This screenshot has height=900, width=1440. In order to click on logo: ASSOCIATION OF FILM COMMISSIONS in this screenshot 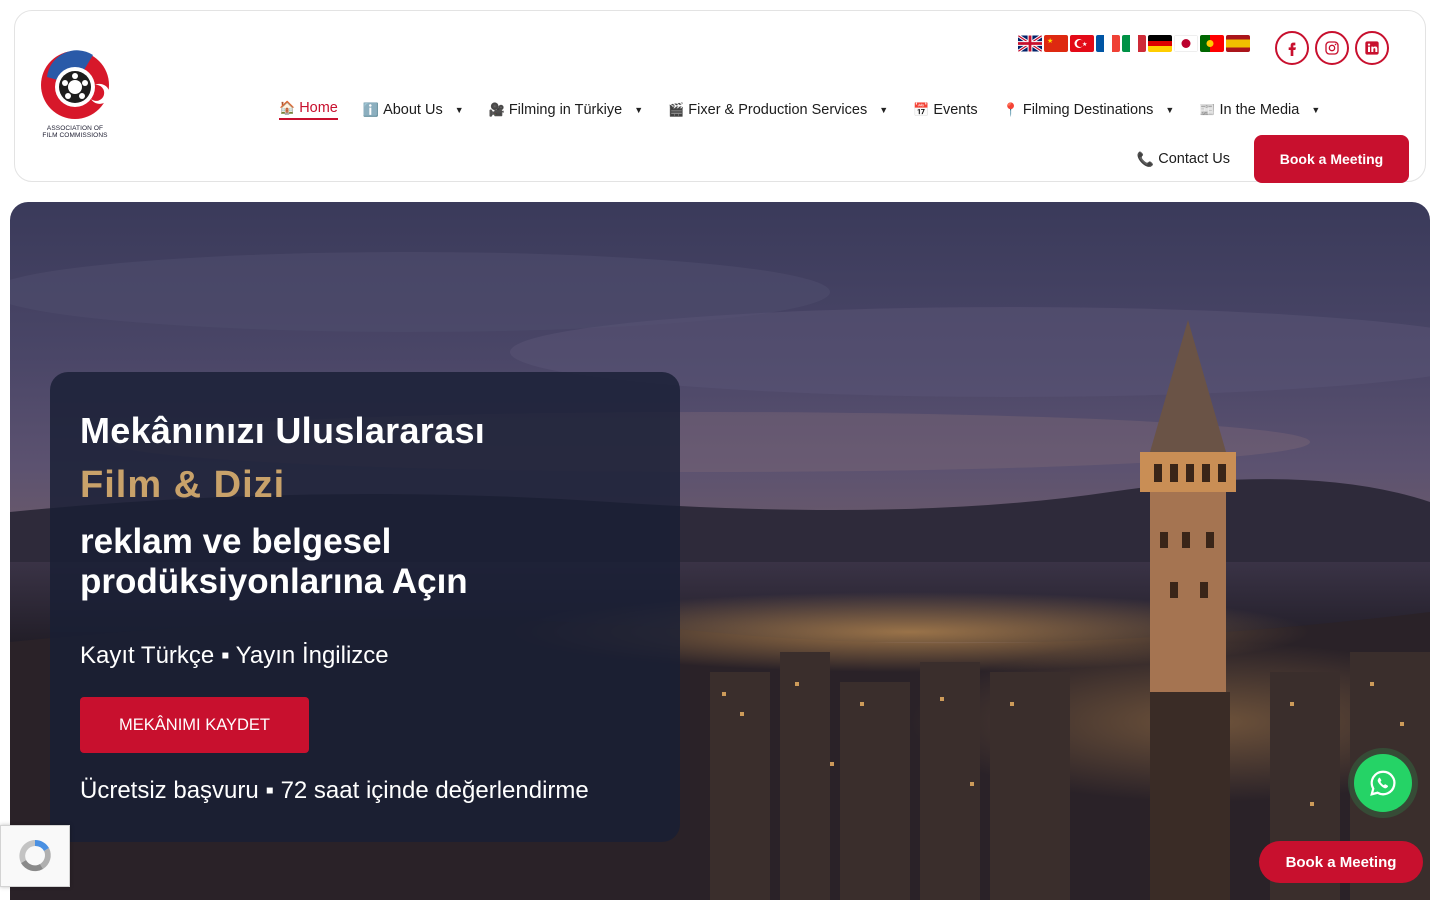, I will do `click(75, 95)`.